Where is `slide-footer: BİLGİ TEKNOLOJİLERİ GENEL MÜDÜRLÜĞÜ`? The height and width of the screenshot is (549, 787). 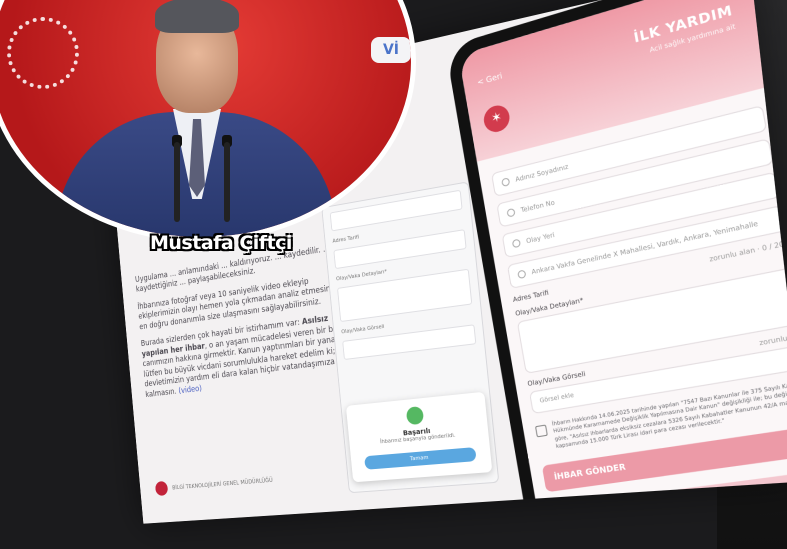 slide-footer: BİLGİ TEKNOLOJİLERİ GENEL MÜDÜRLÜĞÜ is located at coordinates (214, 484).